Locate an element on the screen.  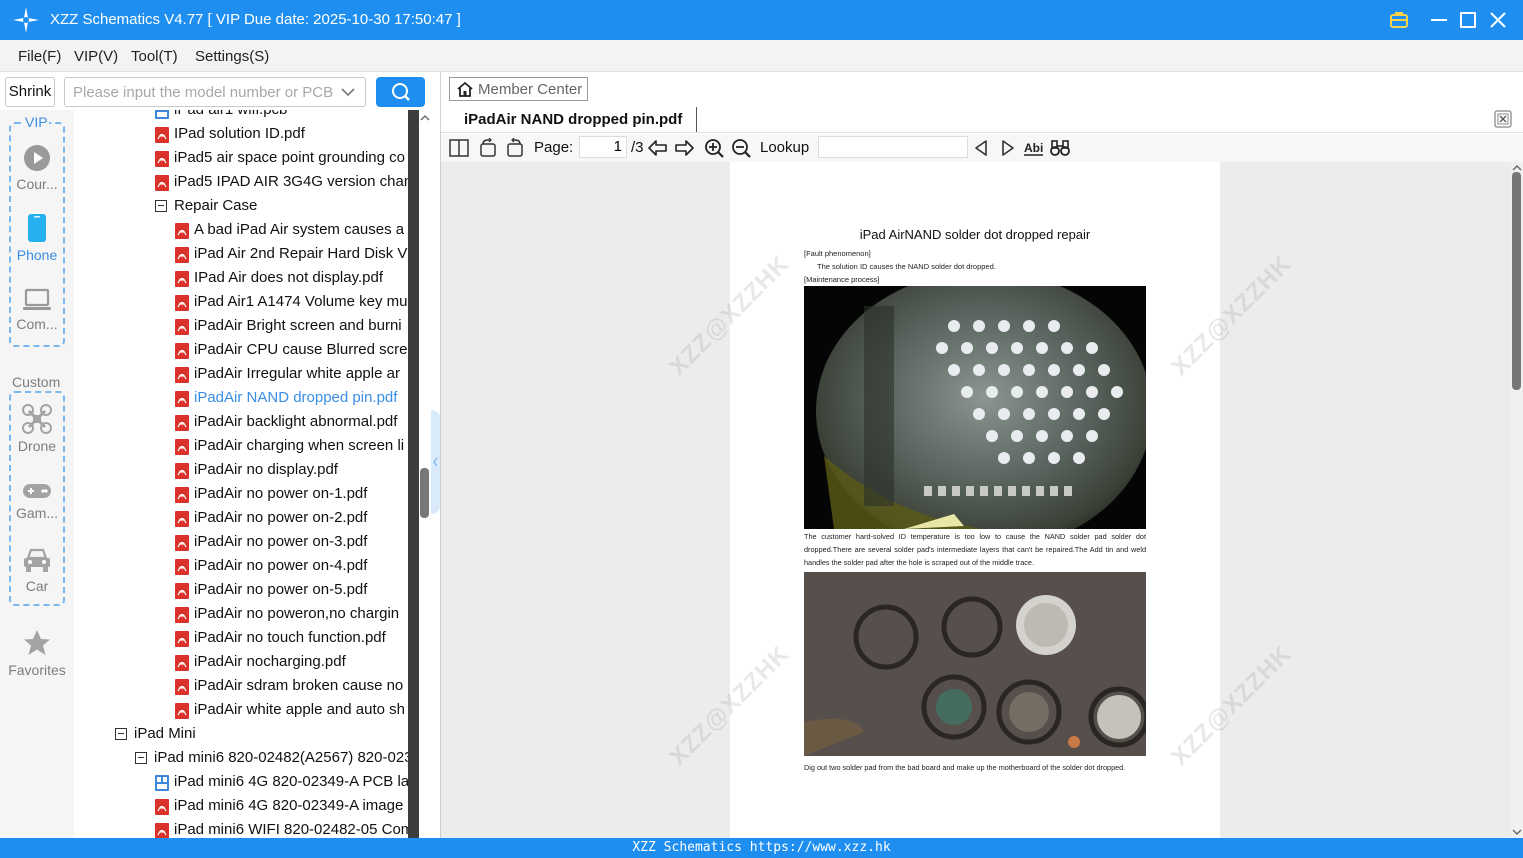
tree-file: iPadAir no poweron,no chargin is located at coordinates (291, 615).